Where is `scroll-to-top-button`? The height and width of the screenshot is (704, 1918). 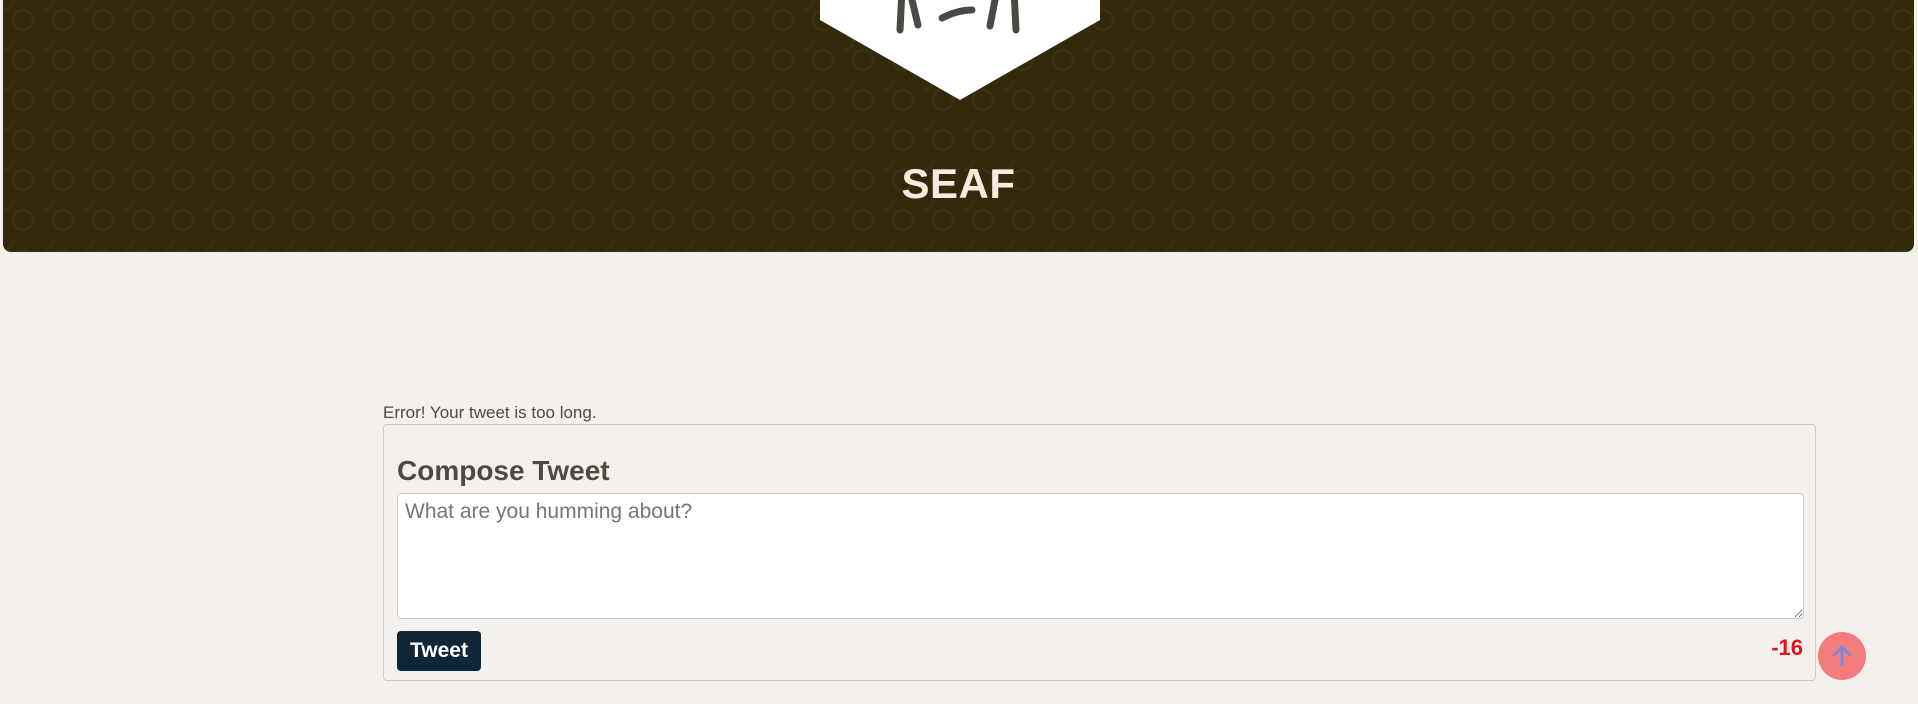
scroll-to-top-button is located at coordinates (1842, 656).